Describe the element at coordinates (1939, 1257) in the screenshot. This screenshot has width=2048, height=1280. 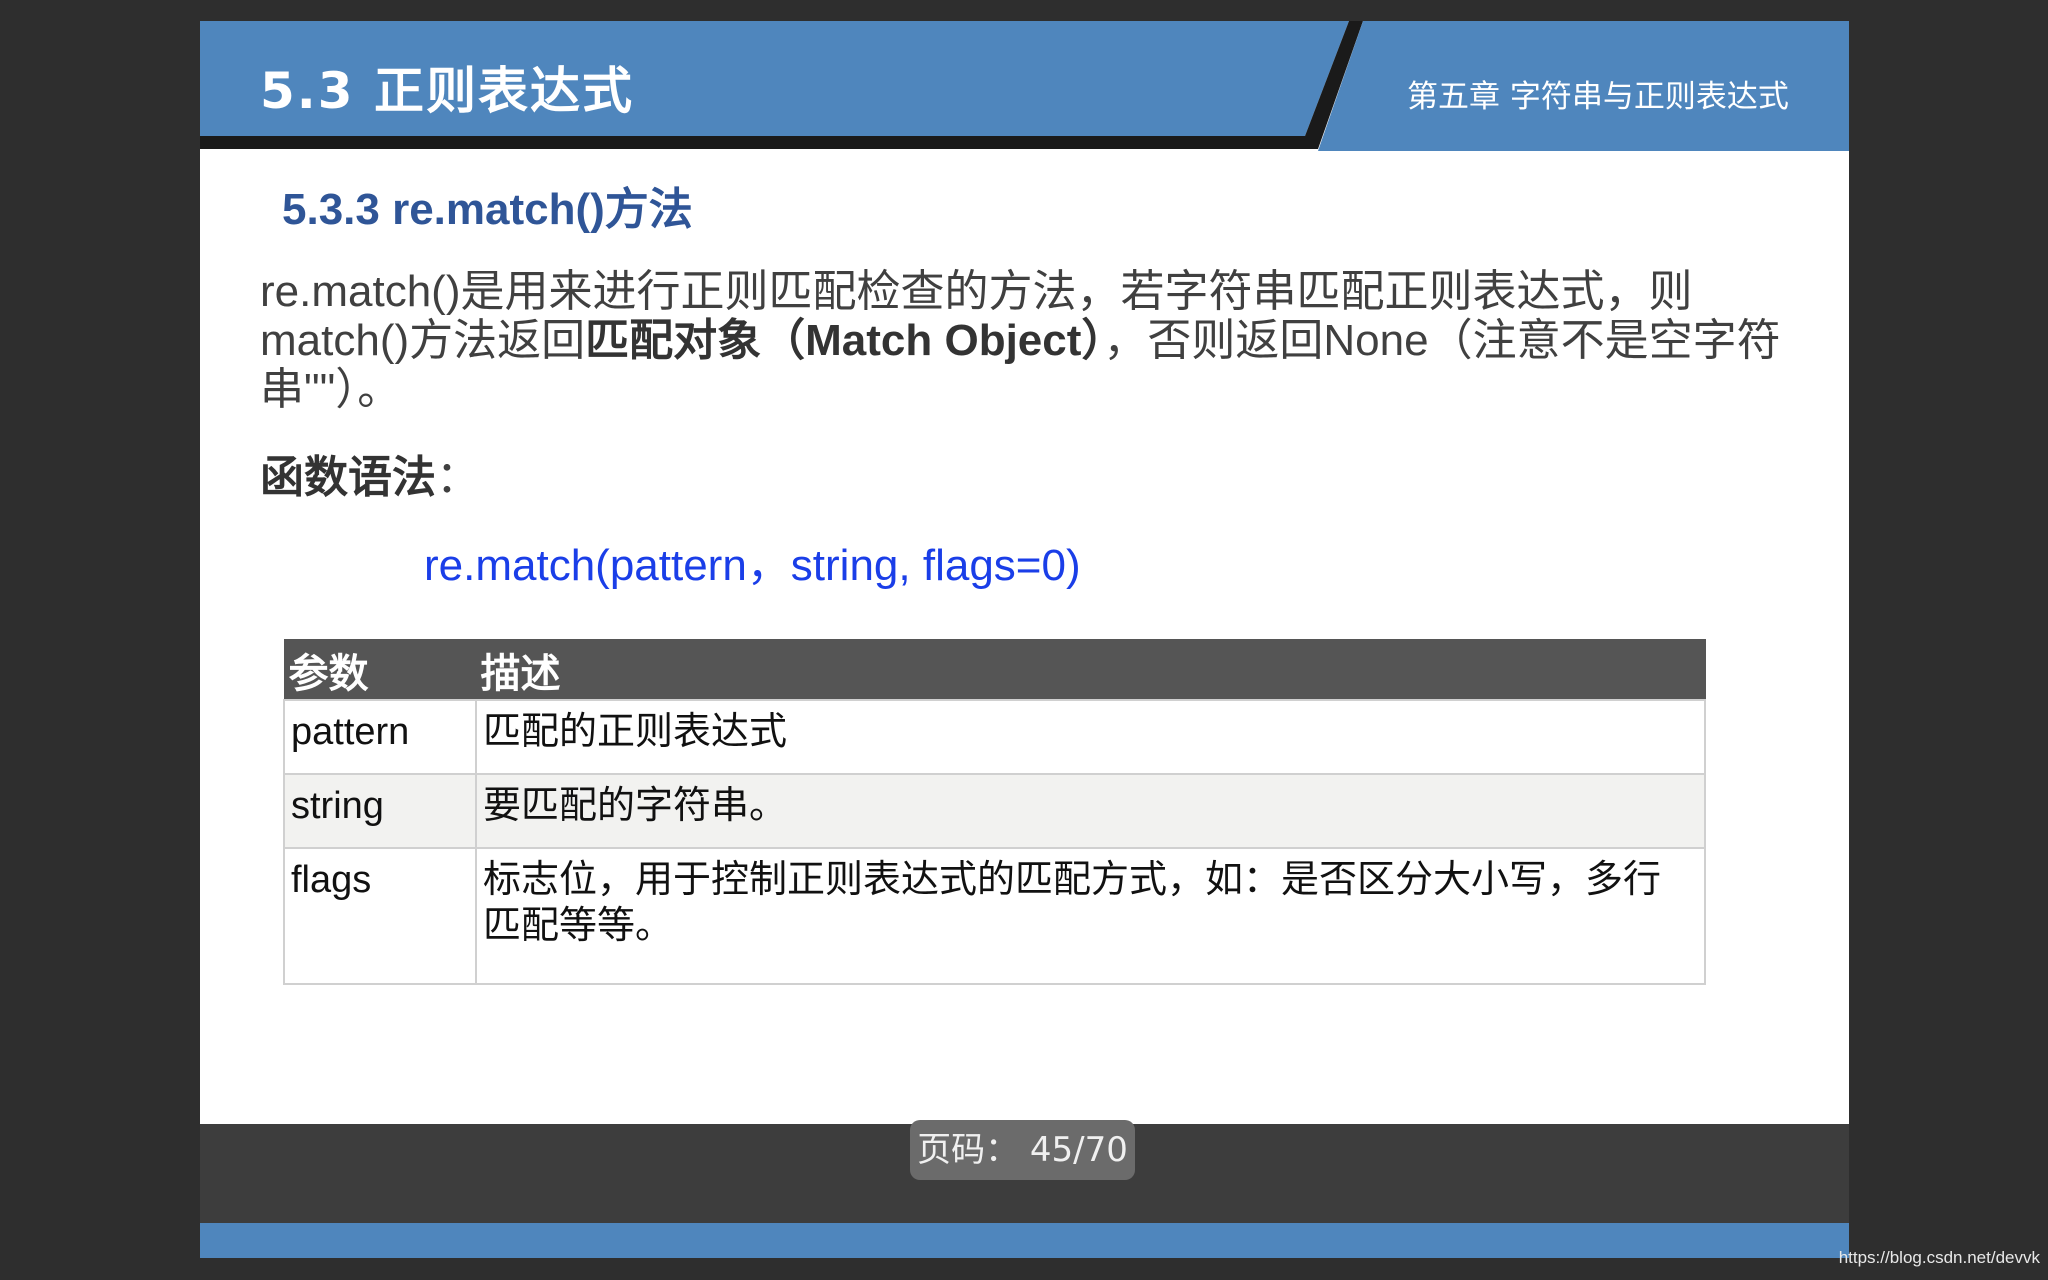
I see `watermark-url: https://blog.csdn.net/devvk` at that location.